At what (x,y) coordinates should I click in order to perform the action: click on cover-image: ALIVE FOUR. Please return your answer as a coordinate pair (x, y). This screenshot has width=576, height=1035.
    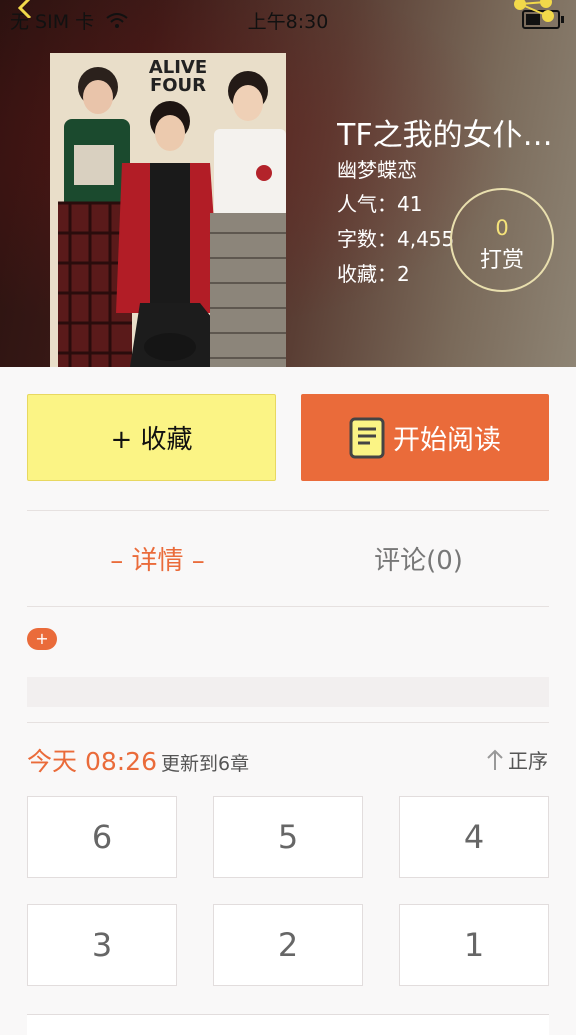
    Looking at the image, I should click on (168, 210).